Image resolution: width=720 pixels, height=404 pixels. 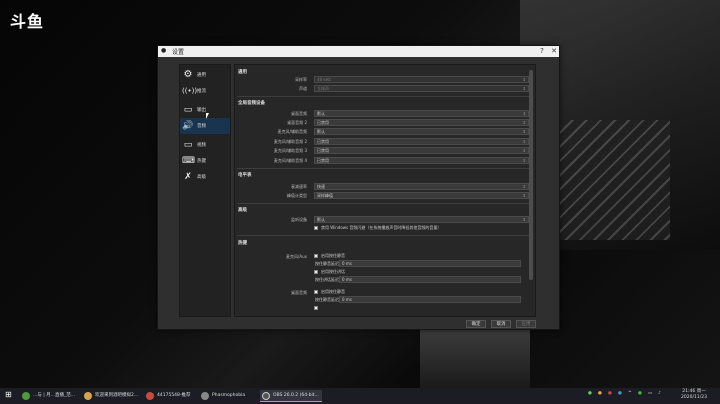 I want to click on stream-logo: 斗鱼, so click(x=27, y=21).